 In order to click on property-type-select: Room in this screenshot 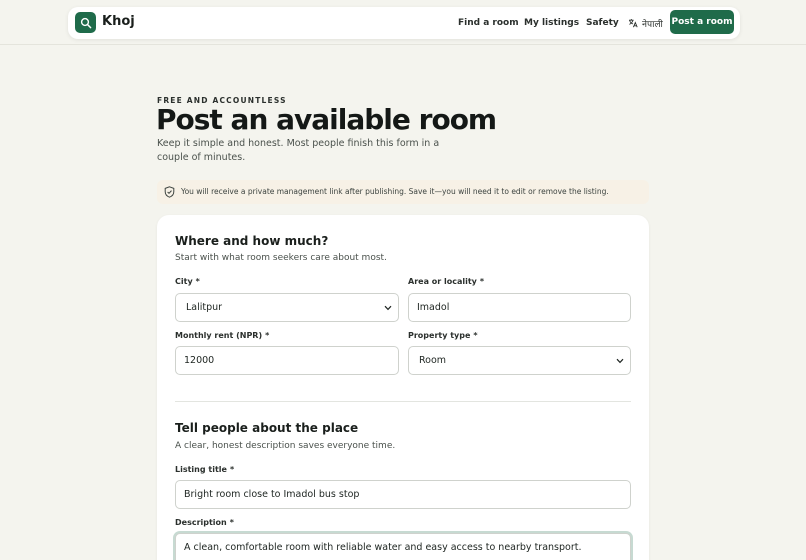, I will do `click(519, 360)`.